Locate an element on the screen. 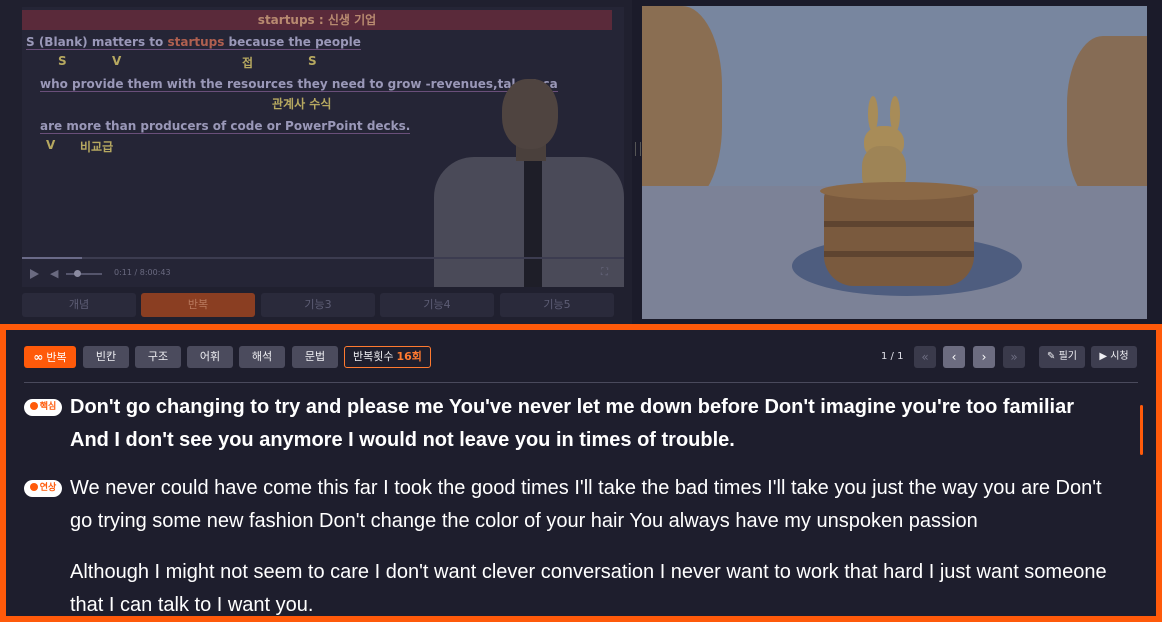 This screenshot has width=1162, height=622. lecture-tabs: 개념 반복 기능3 기능4 기능5 is located at coordinates (318, 305).